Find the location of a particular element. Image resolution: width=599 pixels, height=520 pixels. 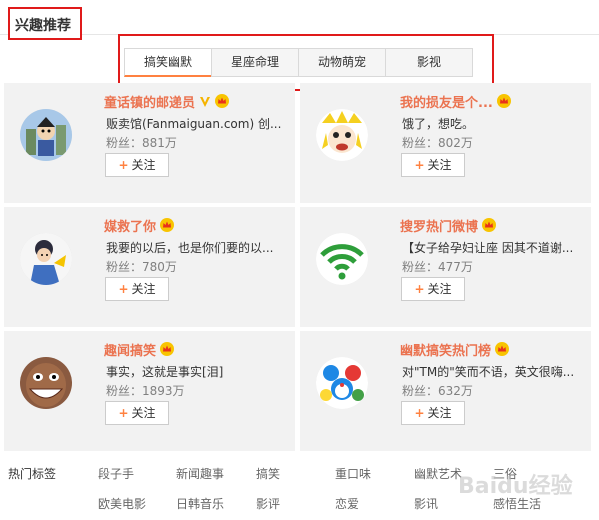

recommend-card: 趣闻搞笑 事实，这就是事实[泪] 粉丝：1893万 + 关注 is located at coordinates (149, 391).